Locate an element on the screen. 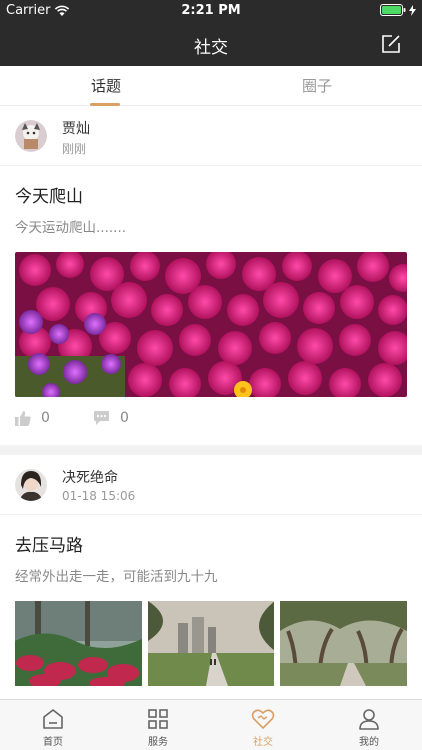 Image resolution: width=422 pixels, height=750 pixels. post-image-grid is located at coordinates (211, 643).